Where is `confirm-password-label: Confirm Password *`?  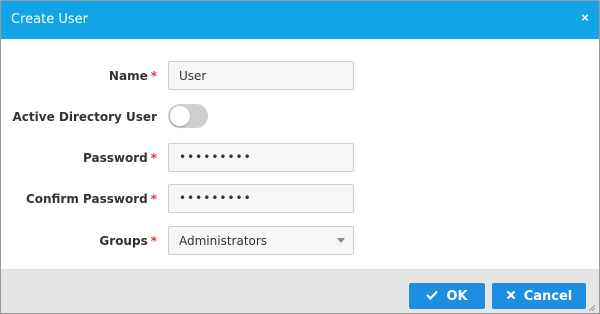
confirm-password-label: Confirm Password * is located at coordinates (91, 199).